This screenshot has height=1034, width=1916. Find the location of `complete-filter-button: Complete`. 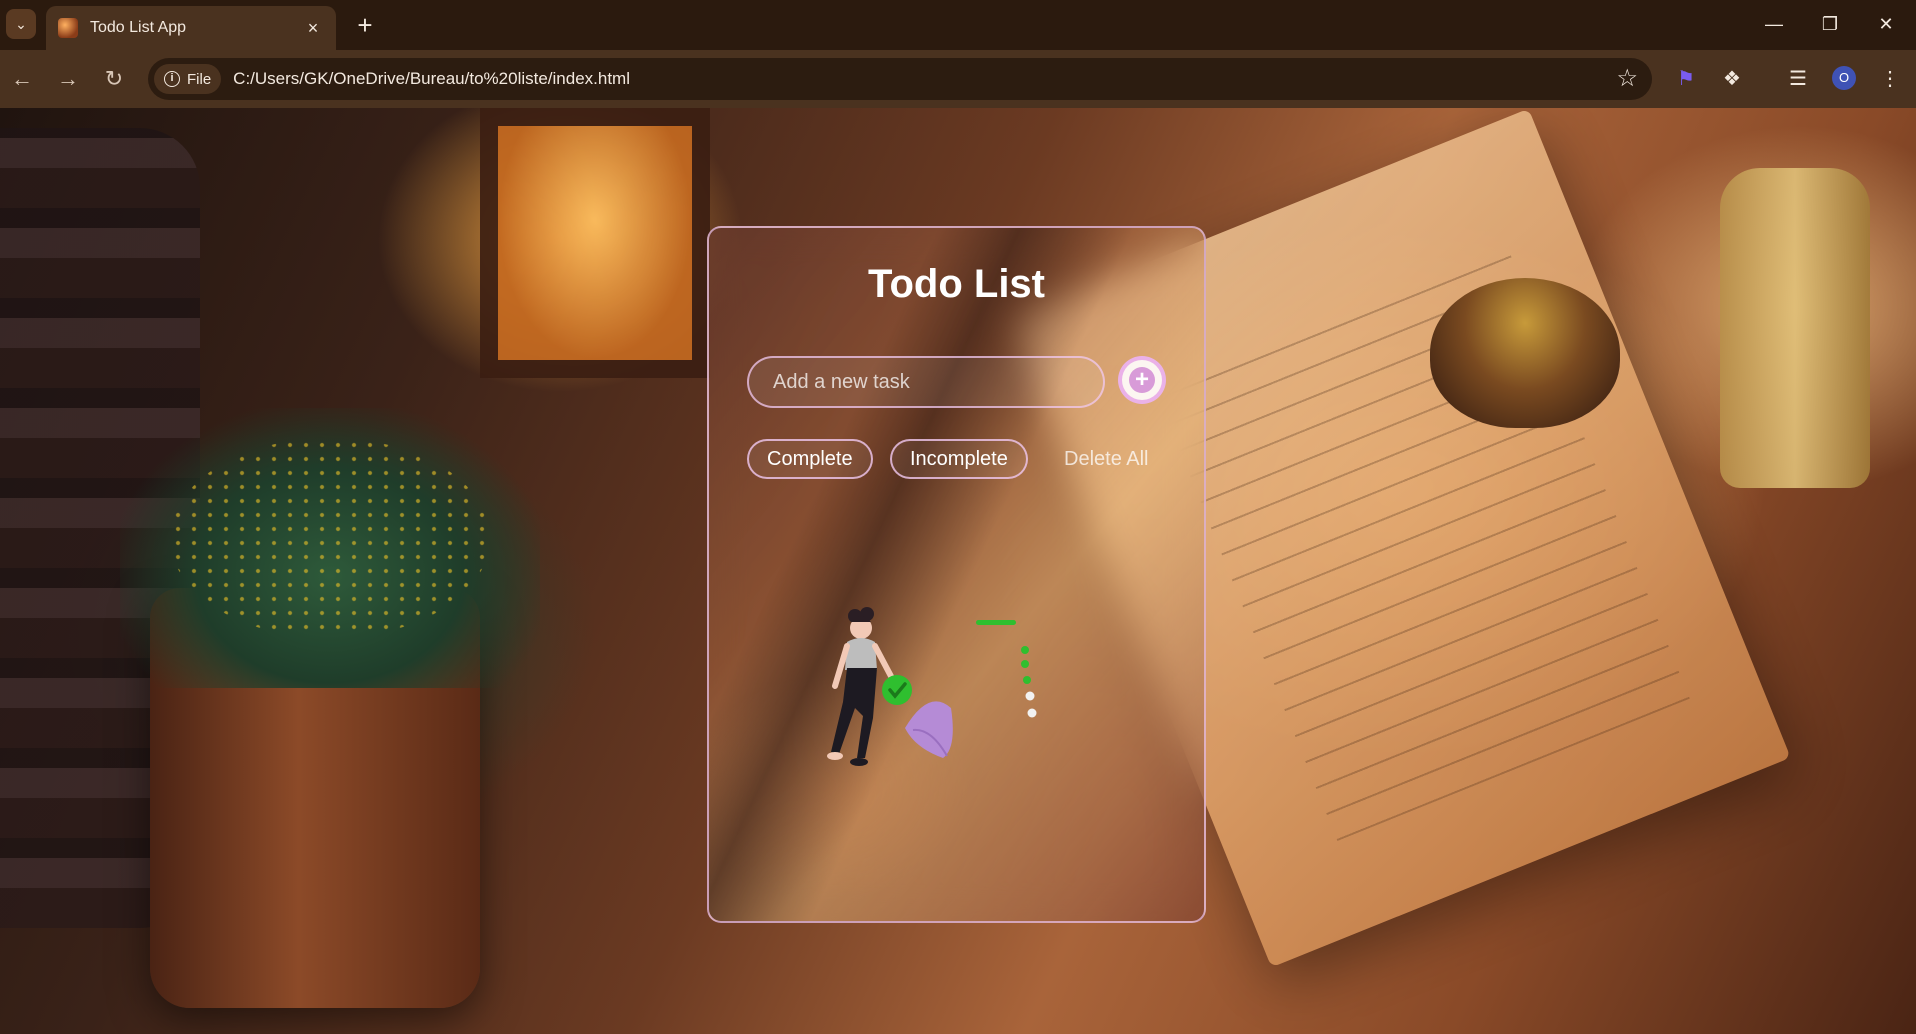

complete-filter-button: Complete is located at coordinates (810, 459).